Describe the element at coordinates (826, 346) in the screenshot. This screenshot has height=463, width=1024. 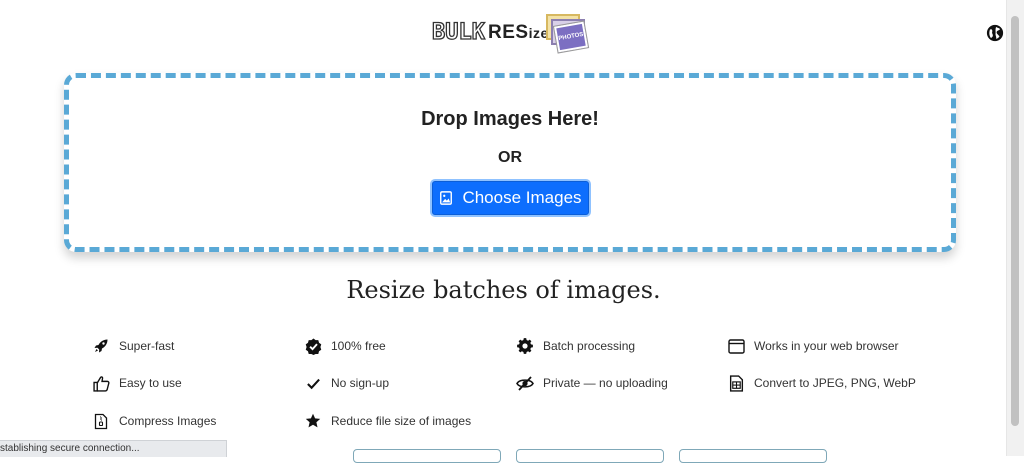
I see `feature-label: Works in your web browser` at that location.